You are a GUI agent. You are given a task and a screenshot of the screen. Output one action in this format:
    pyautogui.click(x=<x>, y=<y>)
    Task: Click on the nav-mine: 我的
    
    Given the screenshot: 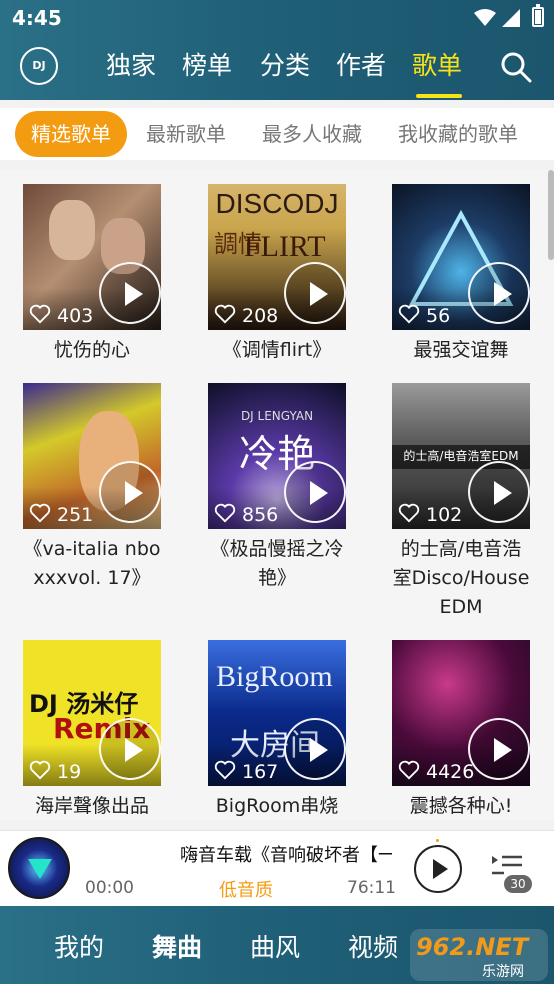 What is the action you would take?
    pyautogui.click(x=79, y=946)
    